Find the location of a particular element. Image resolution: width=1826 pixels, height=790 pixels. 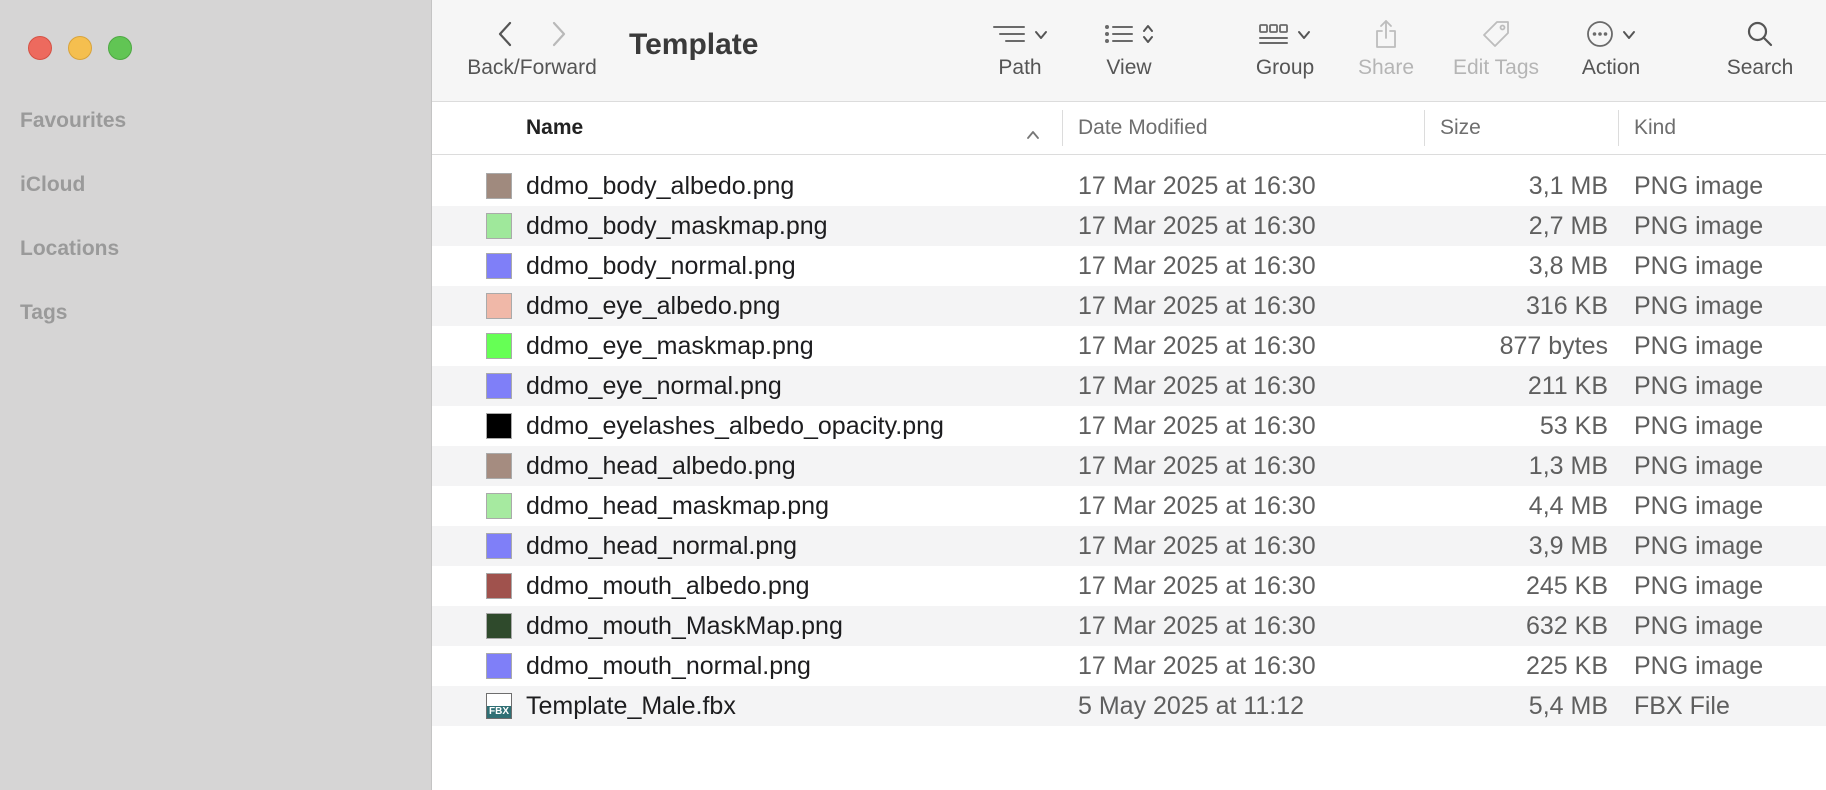

minimize-window-button is located at coordinates (80, 48).